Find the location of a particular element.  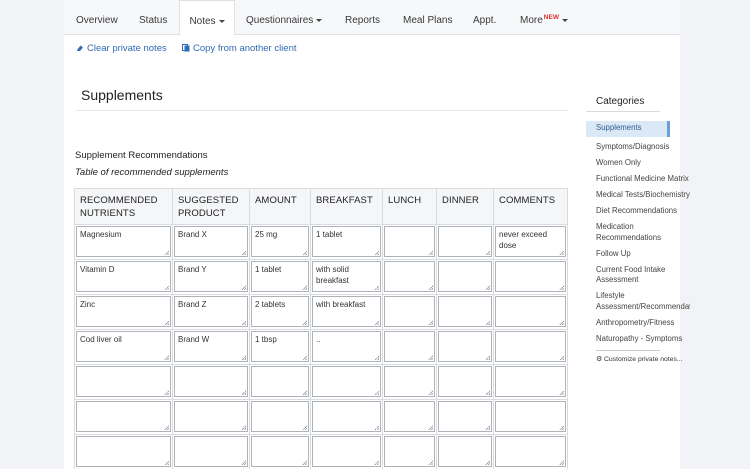

category-item: Functional Medicine Matrix is located at coordinates (638, 179).